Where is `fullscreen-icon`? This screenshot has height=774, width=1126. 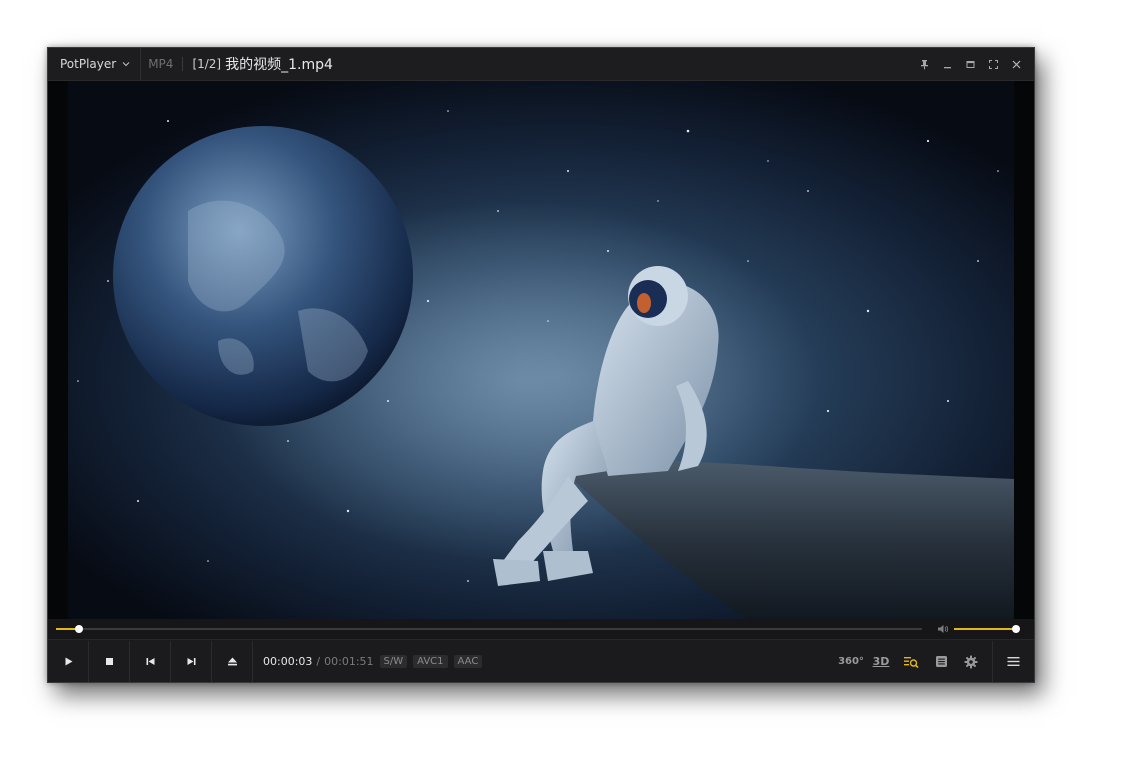 fullscreen-icon is located at coordinates (993, 64).